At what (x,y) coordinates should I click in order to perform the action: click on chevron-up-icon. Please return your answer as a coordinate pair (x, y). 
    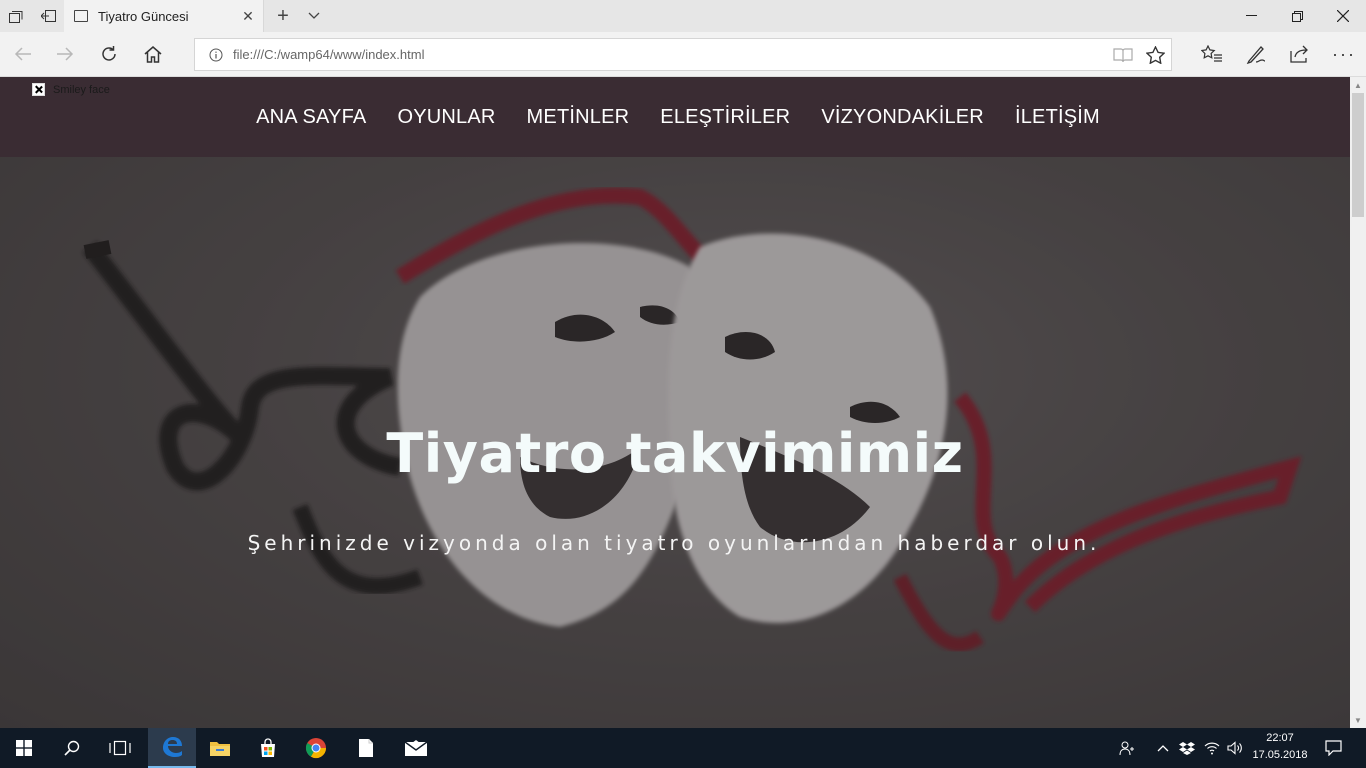
    Looking at the image, I should click on (1163, 748).